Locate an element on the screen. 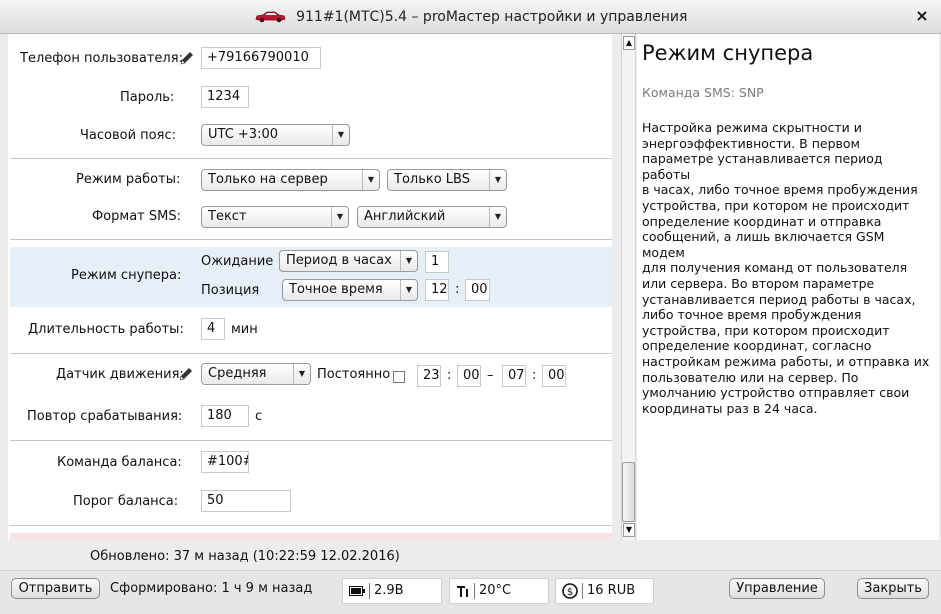 This screenshot has width=941, height=614. password-field: 1234 is located at coordinates (225, 97).